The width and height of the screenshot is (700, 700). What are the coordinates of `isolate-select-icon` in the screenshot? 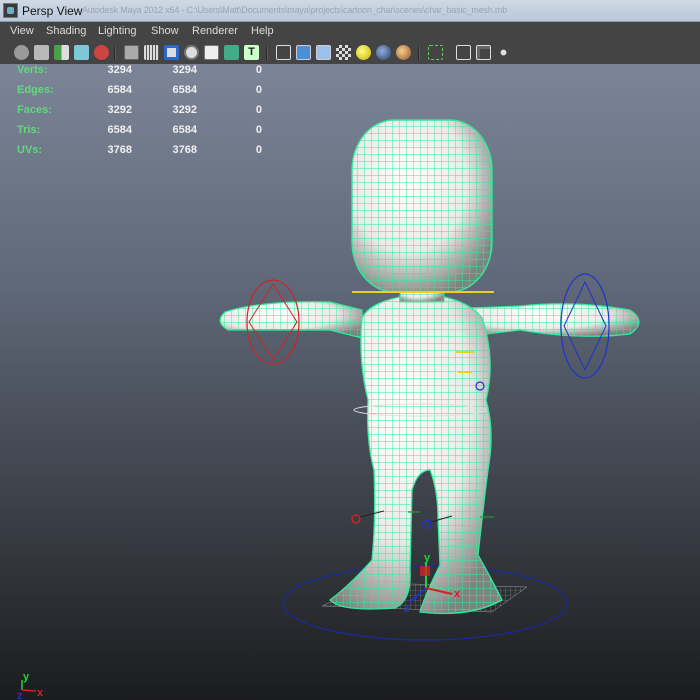 It's located at (435, 52).